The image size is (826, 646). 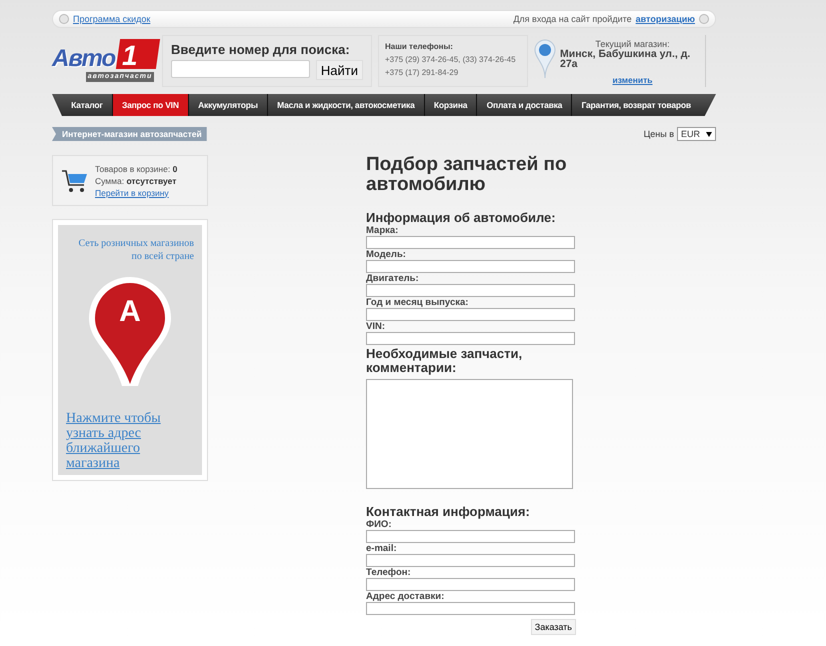 I want to click on field-label: Модель:, so click(x=386, y=254).